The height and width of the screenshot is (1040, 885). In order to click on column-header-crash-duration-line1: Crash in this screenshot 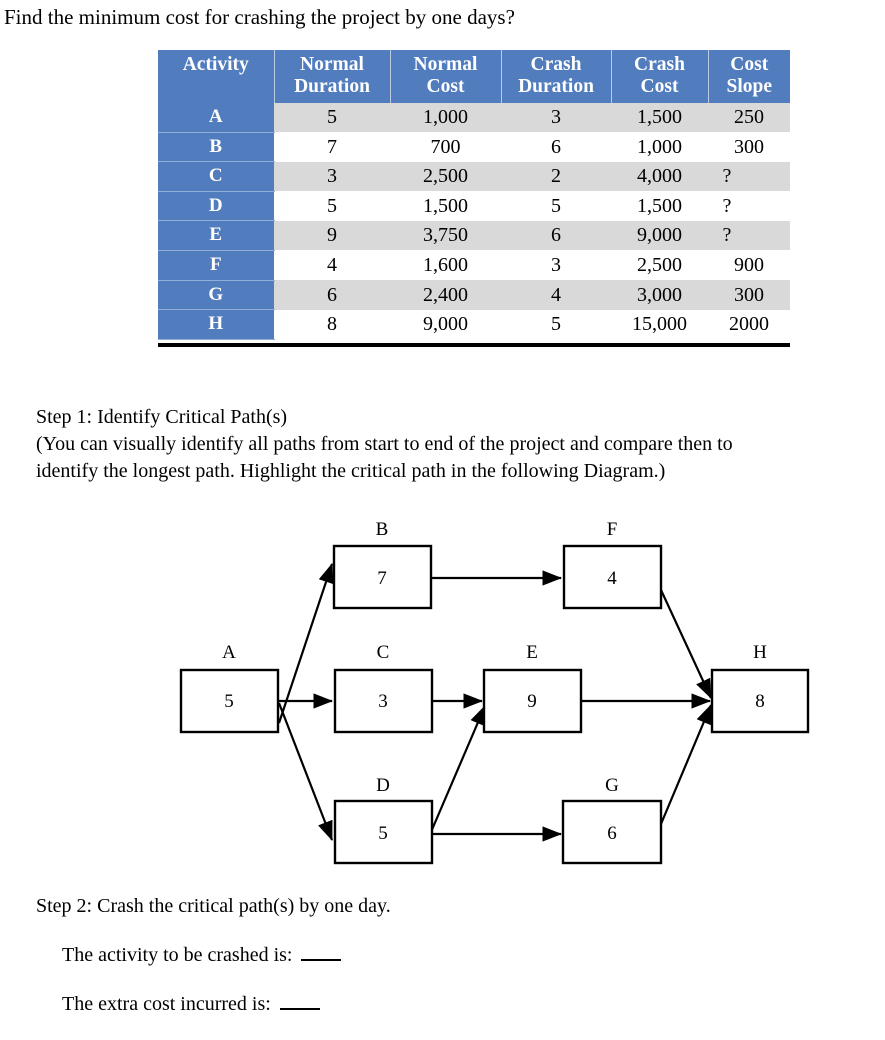, I will do `click(556, 64)`.